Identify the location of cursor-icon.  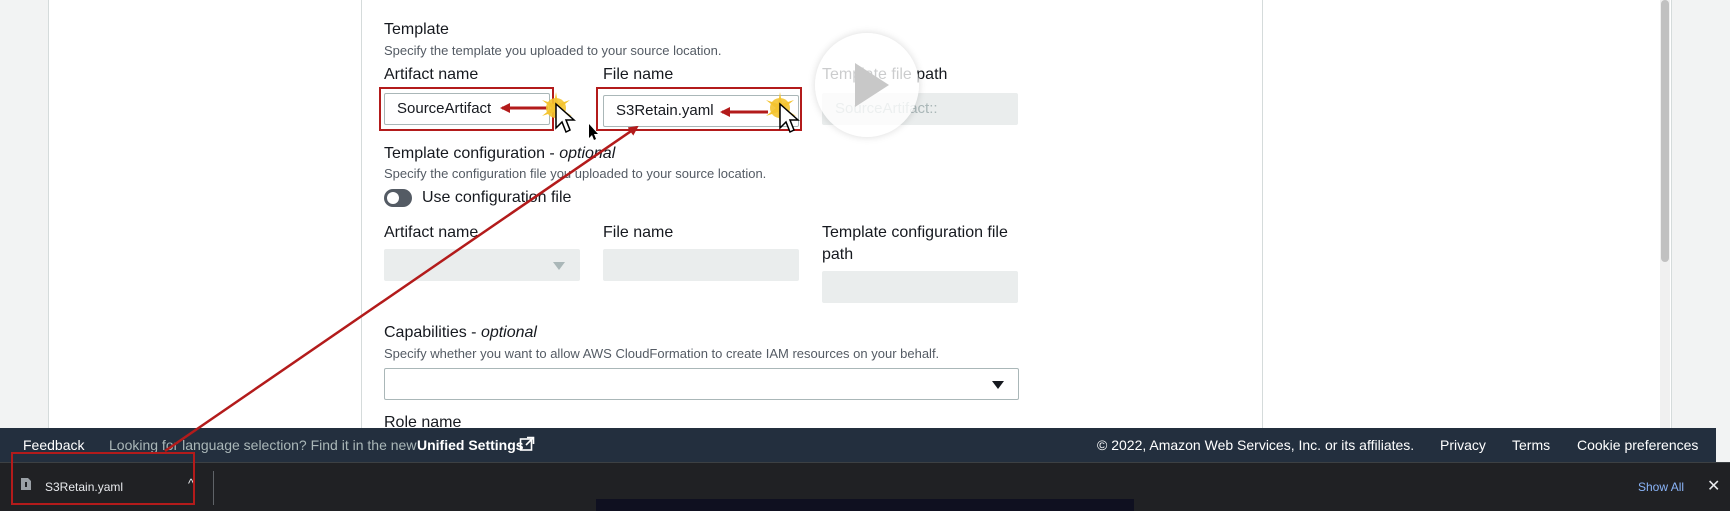
(593, 132).